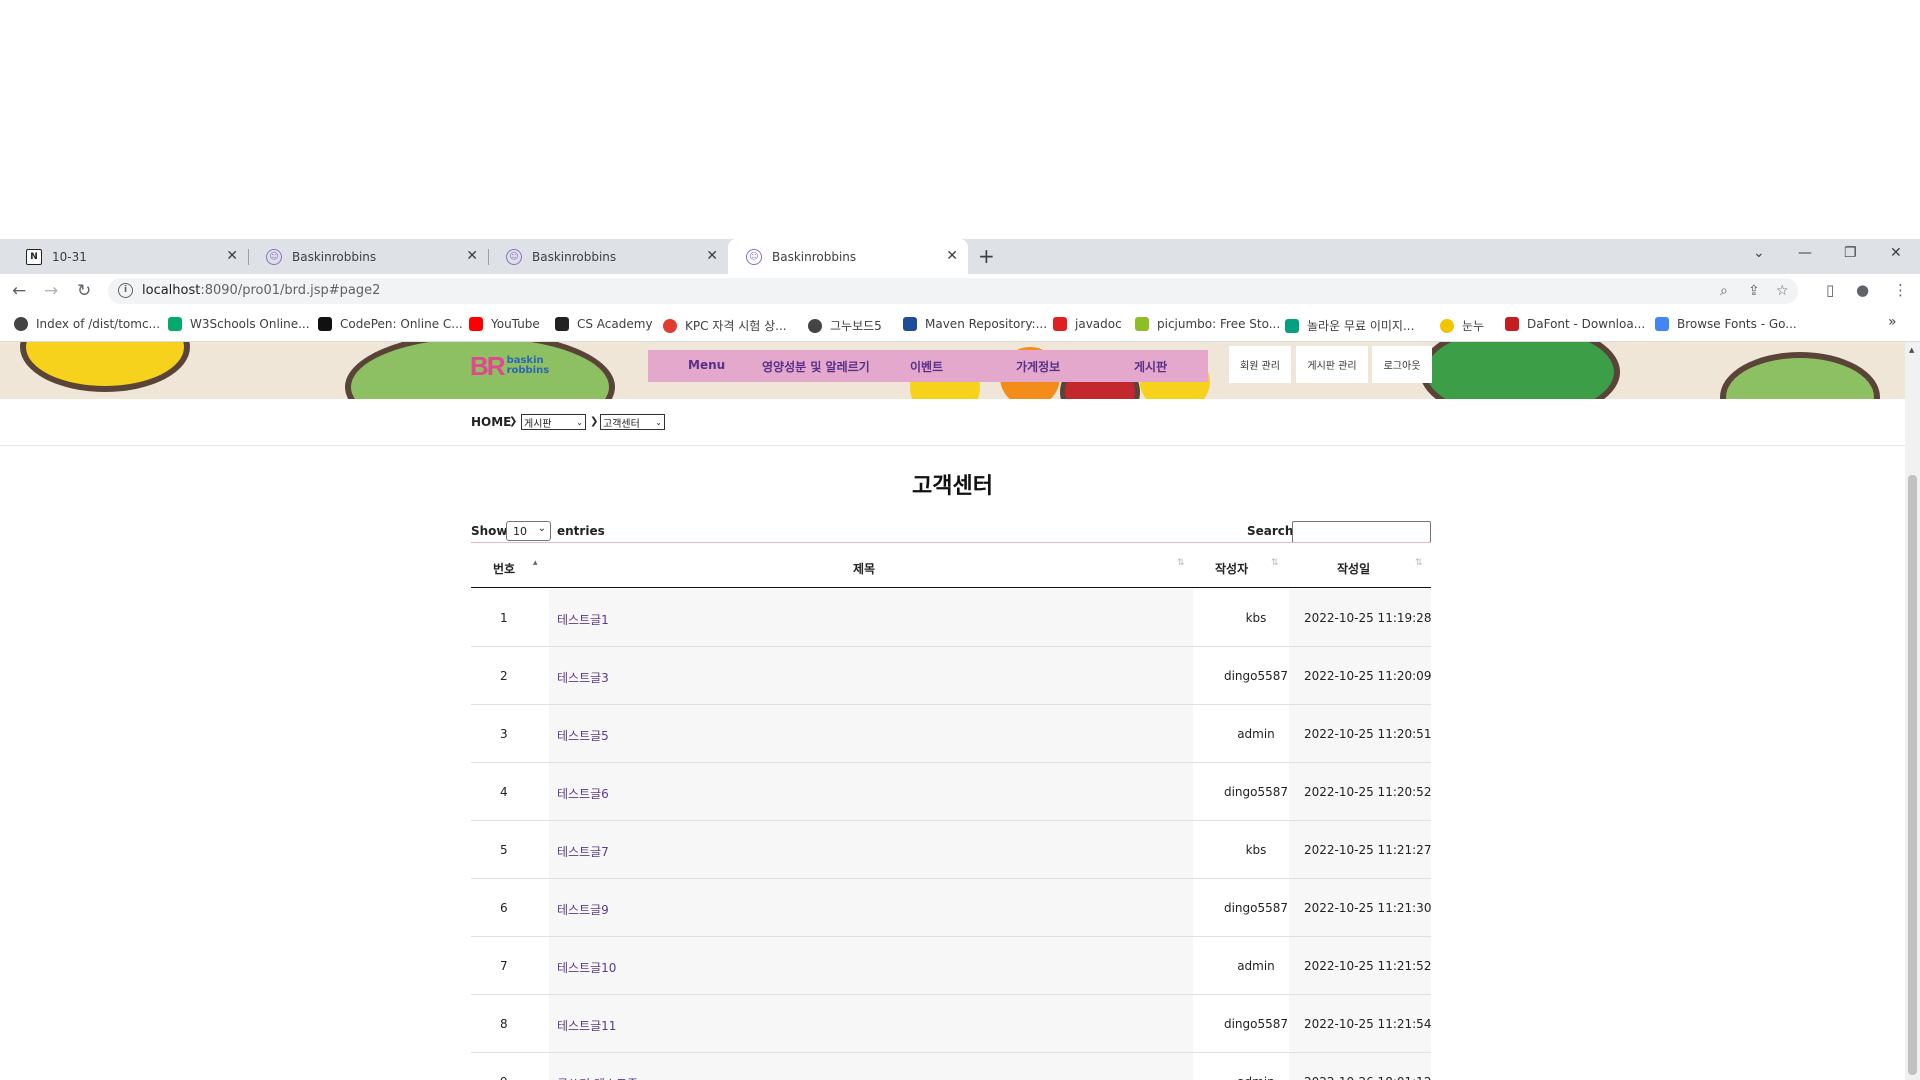 This screenshot has width=1920, height=1080. What do you see at coordinates (951, 966) in the screenshot?
I see `table-row: 7 테스트글10 admin 2022-10-25 11:21:52` at bounding box center [951, 966].